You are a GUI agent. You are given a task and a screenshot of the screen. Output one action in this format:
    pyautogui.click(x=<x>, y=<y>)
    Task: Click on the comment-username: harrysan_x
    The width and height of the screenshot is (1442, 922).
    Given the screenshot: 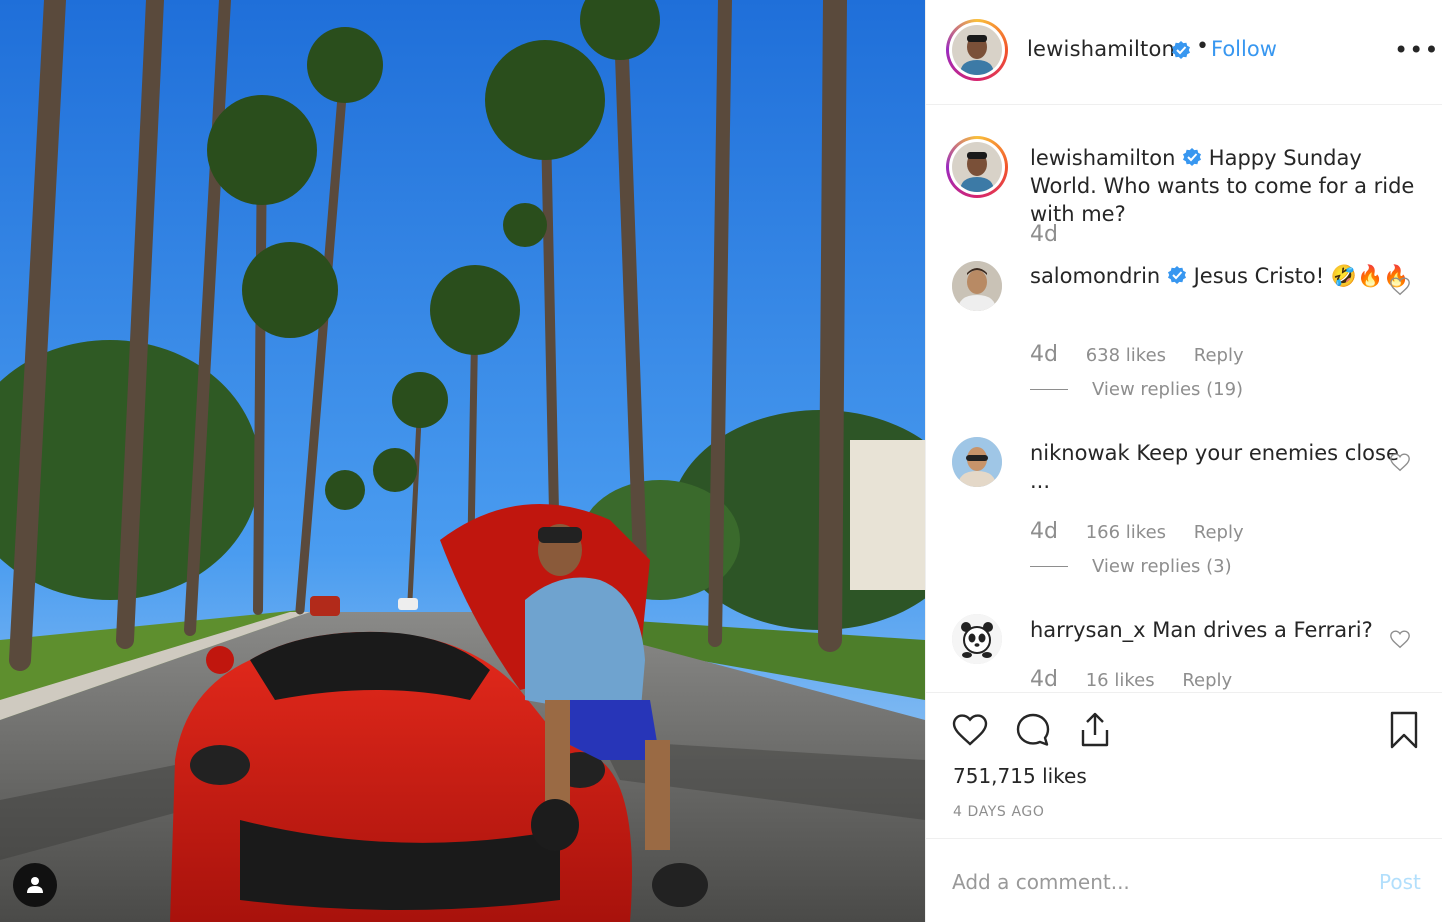 What is the action you would take?
    pyautogui.click(x=1088, y=630)
    